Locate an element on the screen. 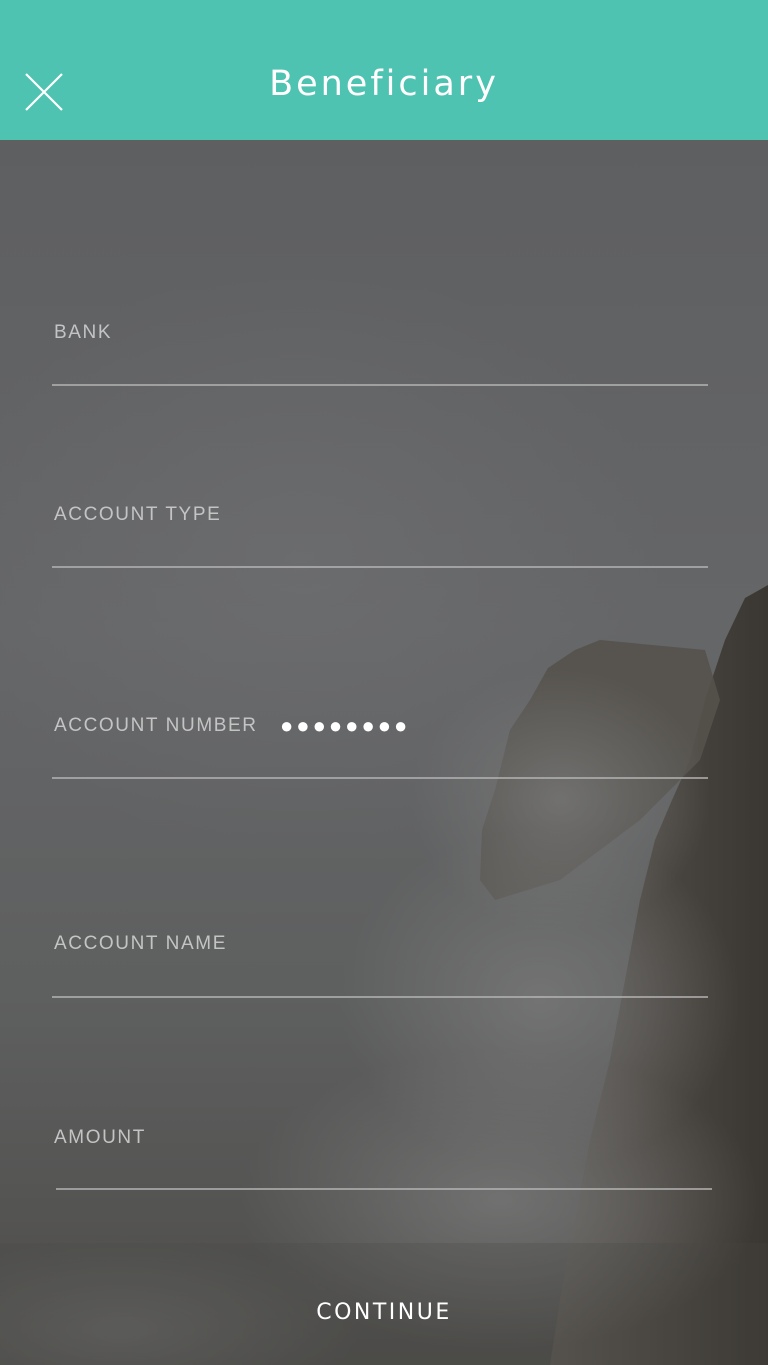 The image size is (768, 1365). bank-underline is located at coordinates (380, 385).